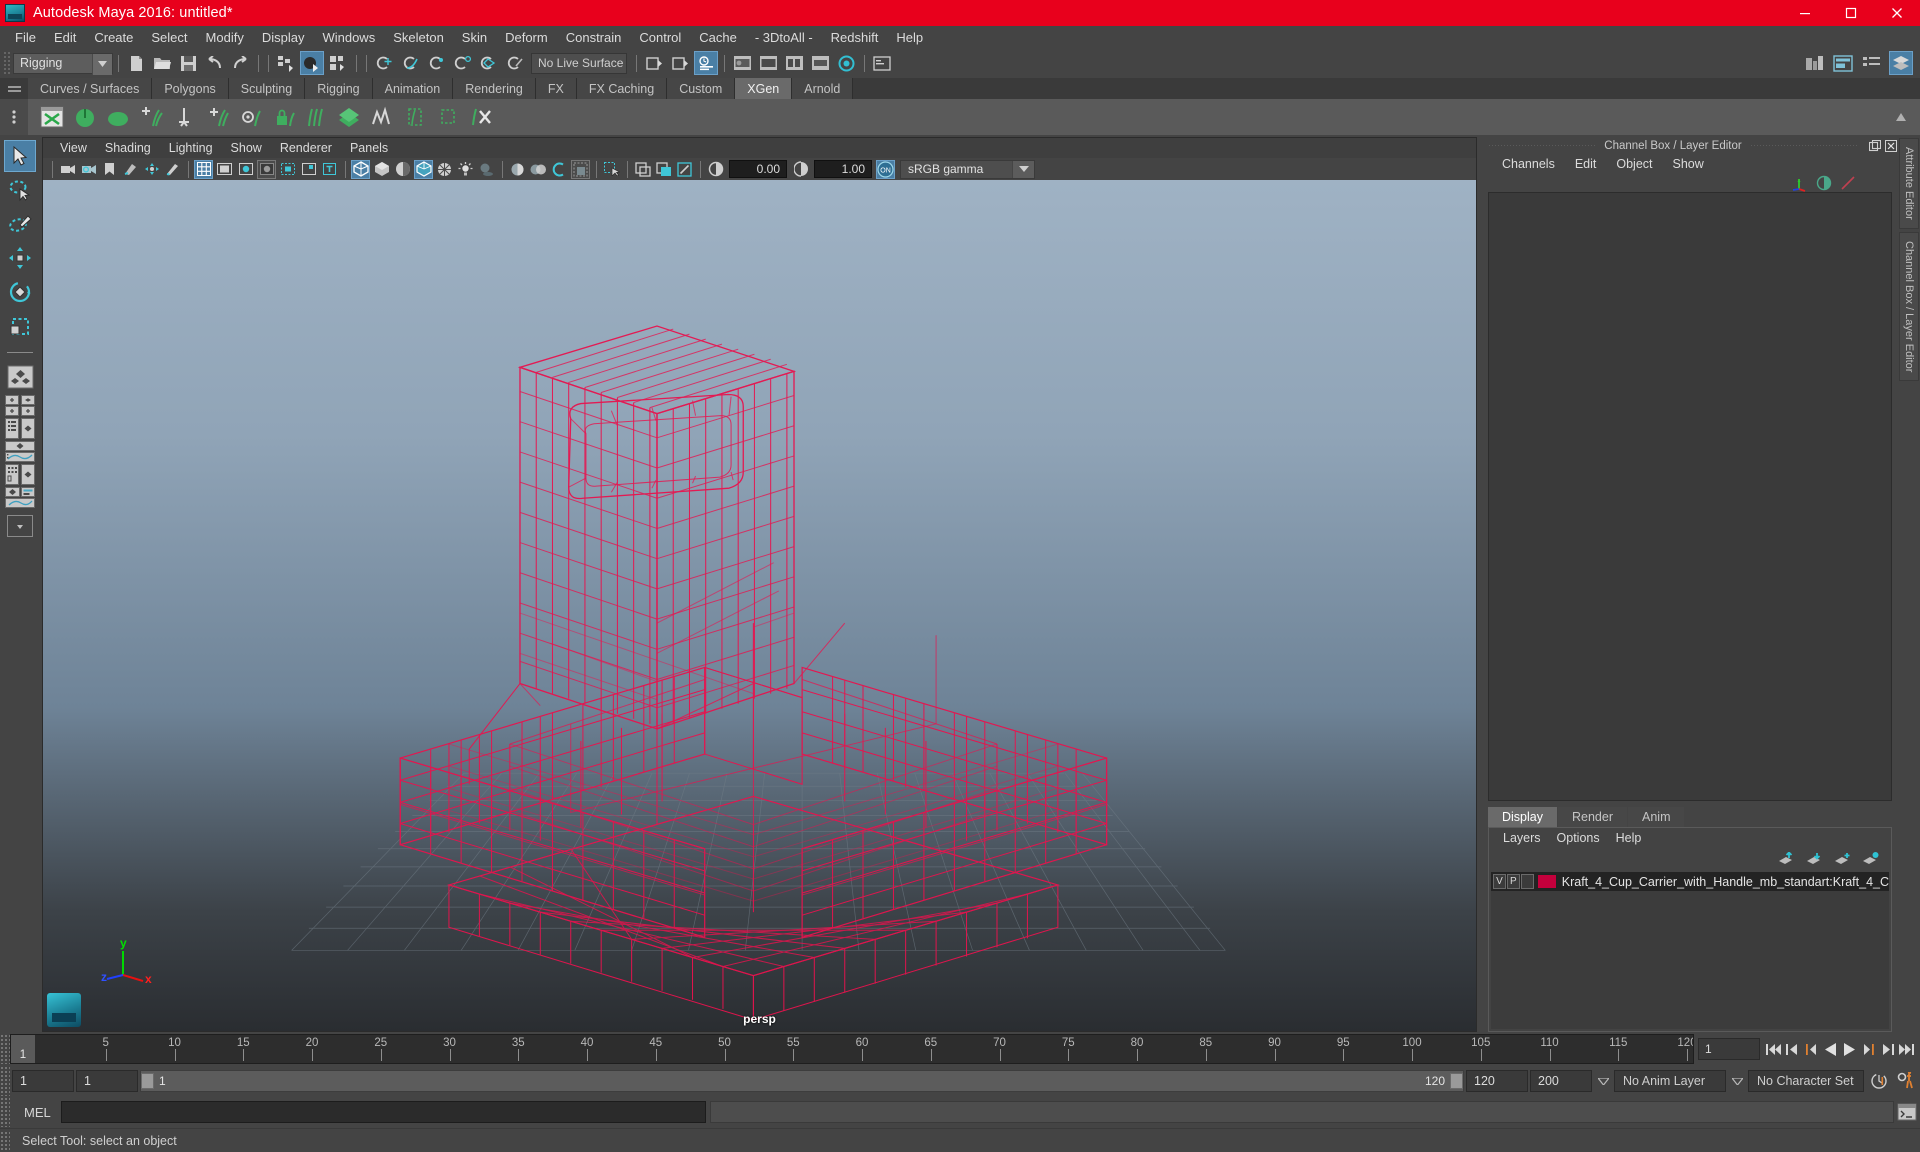 This screenshot has height=1152, width=1920. Describe the element at coordinates (706, 63) in the screenshot. I see `render-view-icon` at that location.